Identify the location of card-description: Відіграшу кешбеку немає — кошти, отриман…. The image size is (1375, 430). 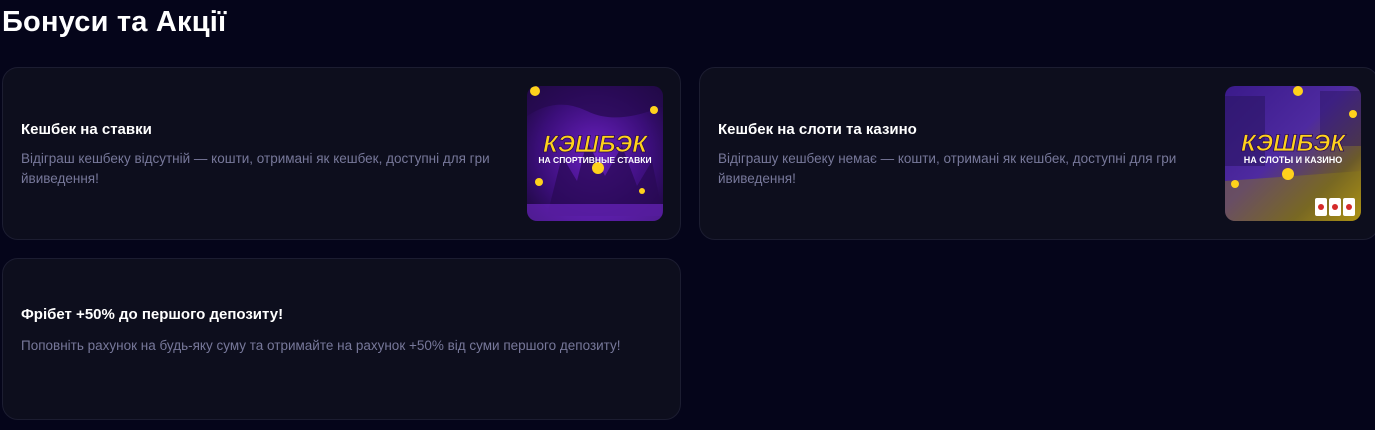
(947, 168).